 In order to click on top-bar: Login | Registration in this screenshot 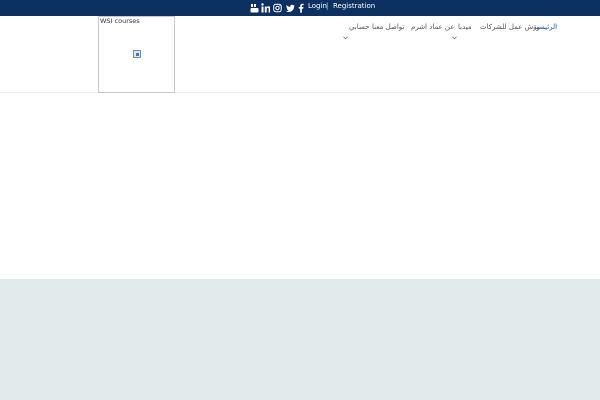, I will do `click(300, 8)`.